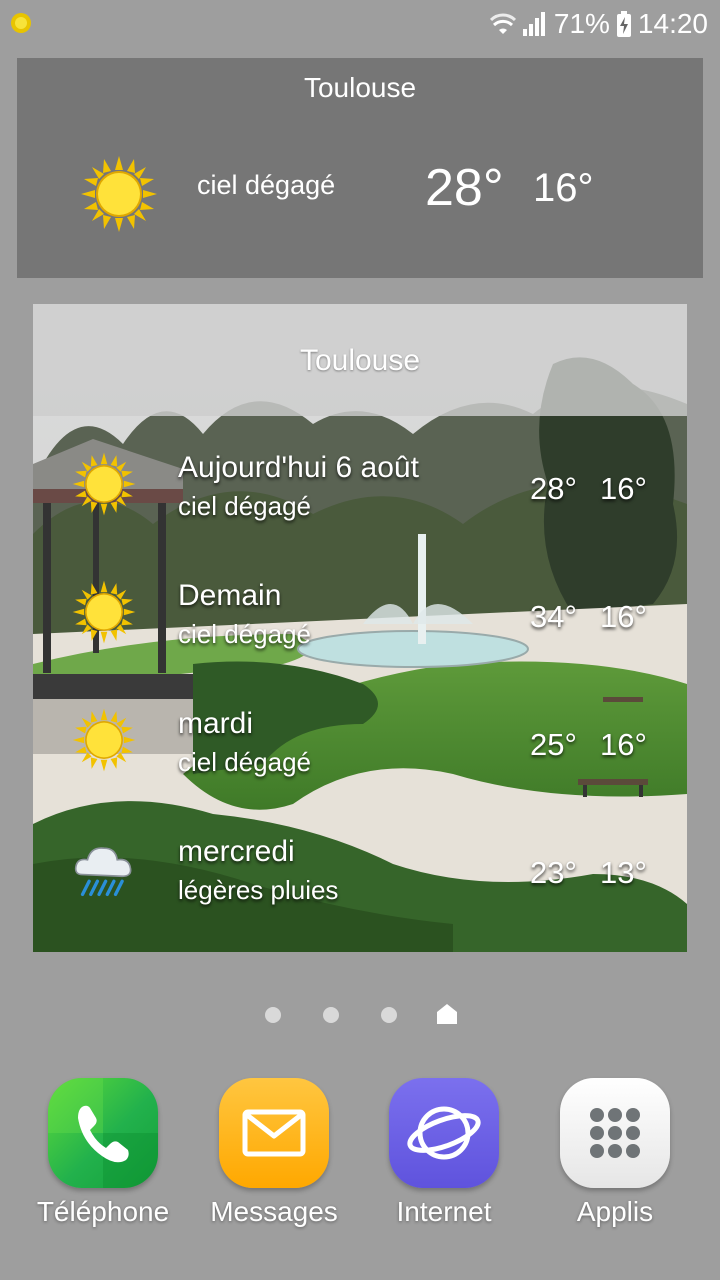 The width and height of the screenshot is (720, 1280). What do you see at coordinates (360, 494) in the screenshot?
I see `forecast-row: Aujourd'hui 6 août ciel dégagé 28° 16°` at bounding box center [360, 494].